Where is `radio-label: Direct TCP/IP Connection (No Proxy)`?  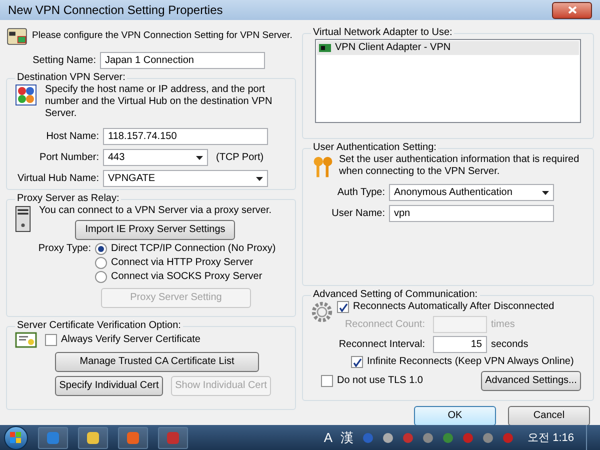
radio-label: Direct TCP/IP Connection (No Proxy) is located at coordinates (193, 249).